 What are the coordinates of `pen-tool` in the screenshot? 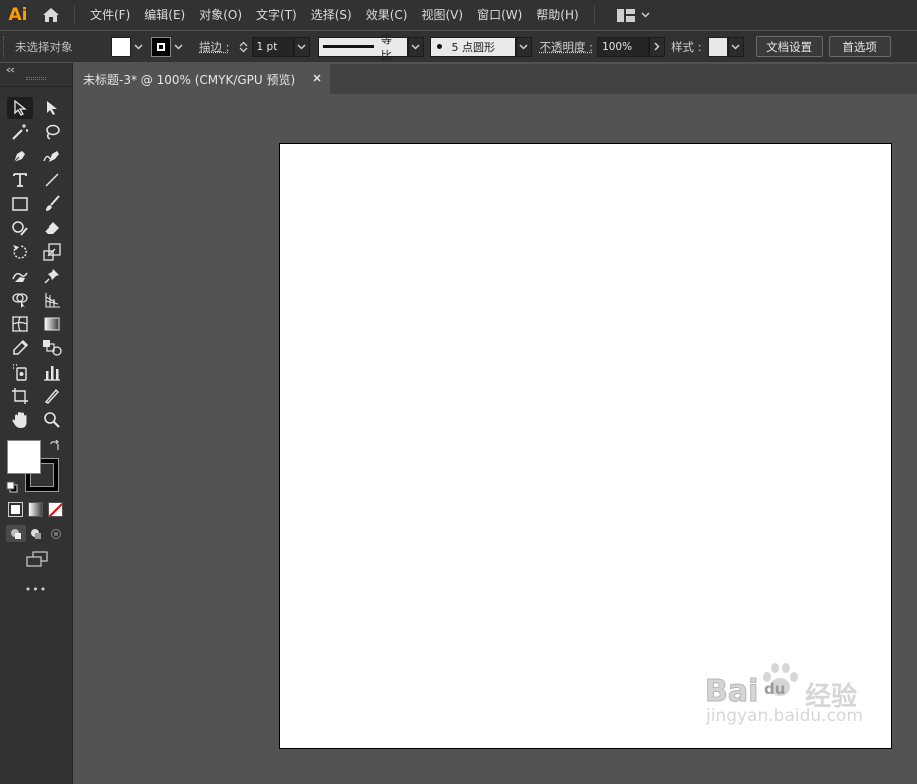 It's located at (20, 156).